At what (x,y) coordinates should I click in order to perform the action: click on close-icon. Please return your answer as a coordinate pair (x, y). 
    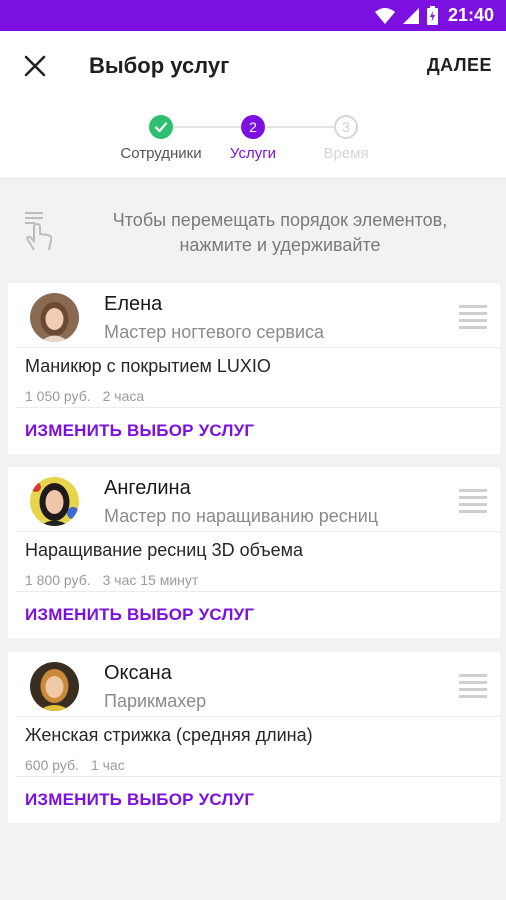
    Looking at the image, I should click on (35, 66).